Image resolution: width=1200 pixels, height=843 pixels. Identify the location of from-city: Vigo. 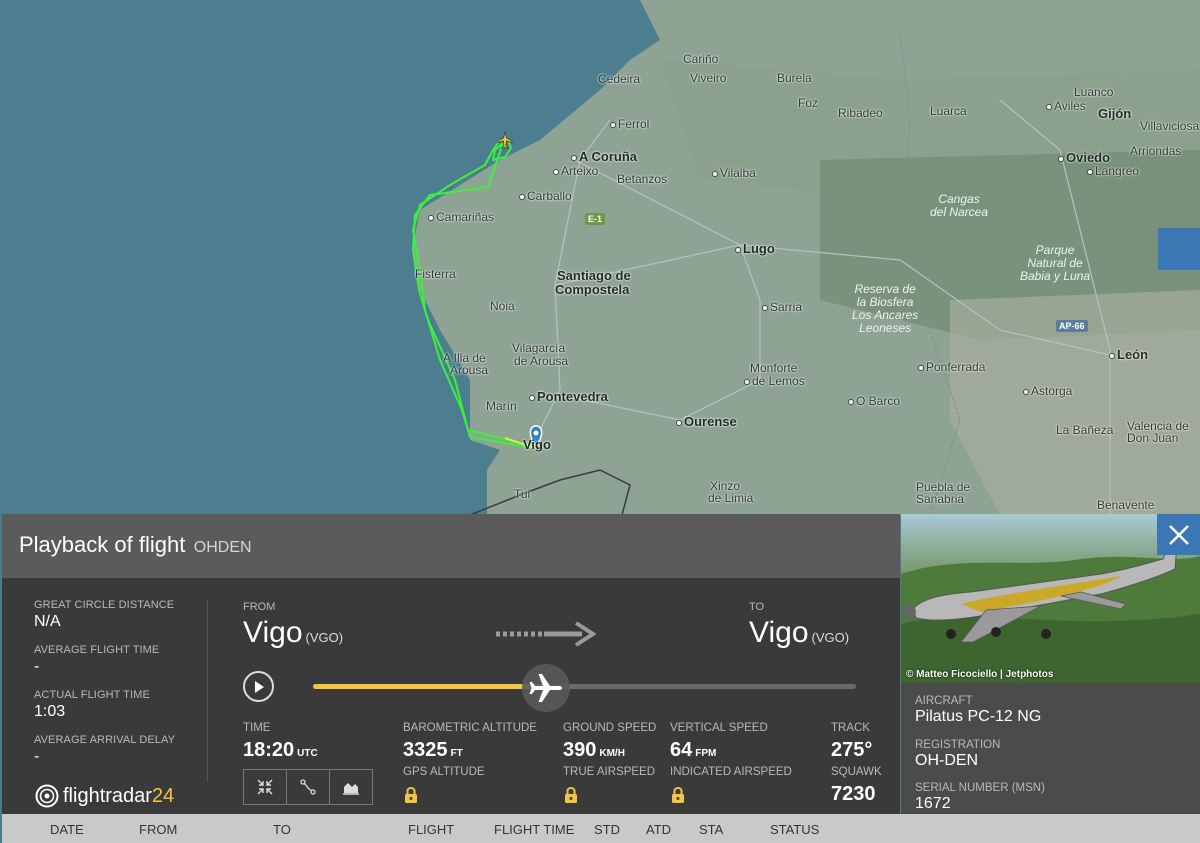
(273, 632).